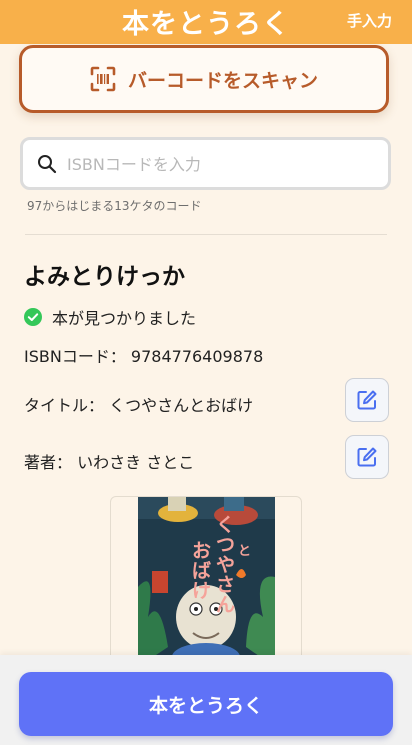 The width and height of the screenshot is (412, 745). I want to click on author-label: 著者：, so click(48, 462).